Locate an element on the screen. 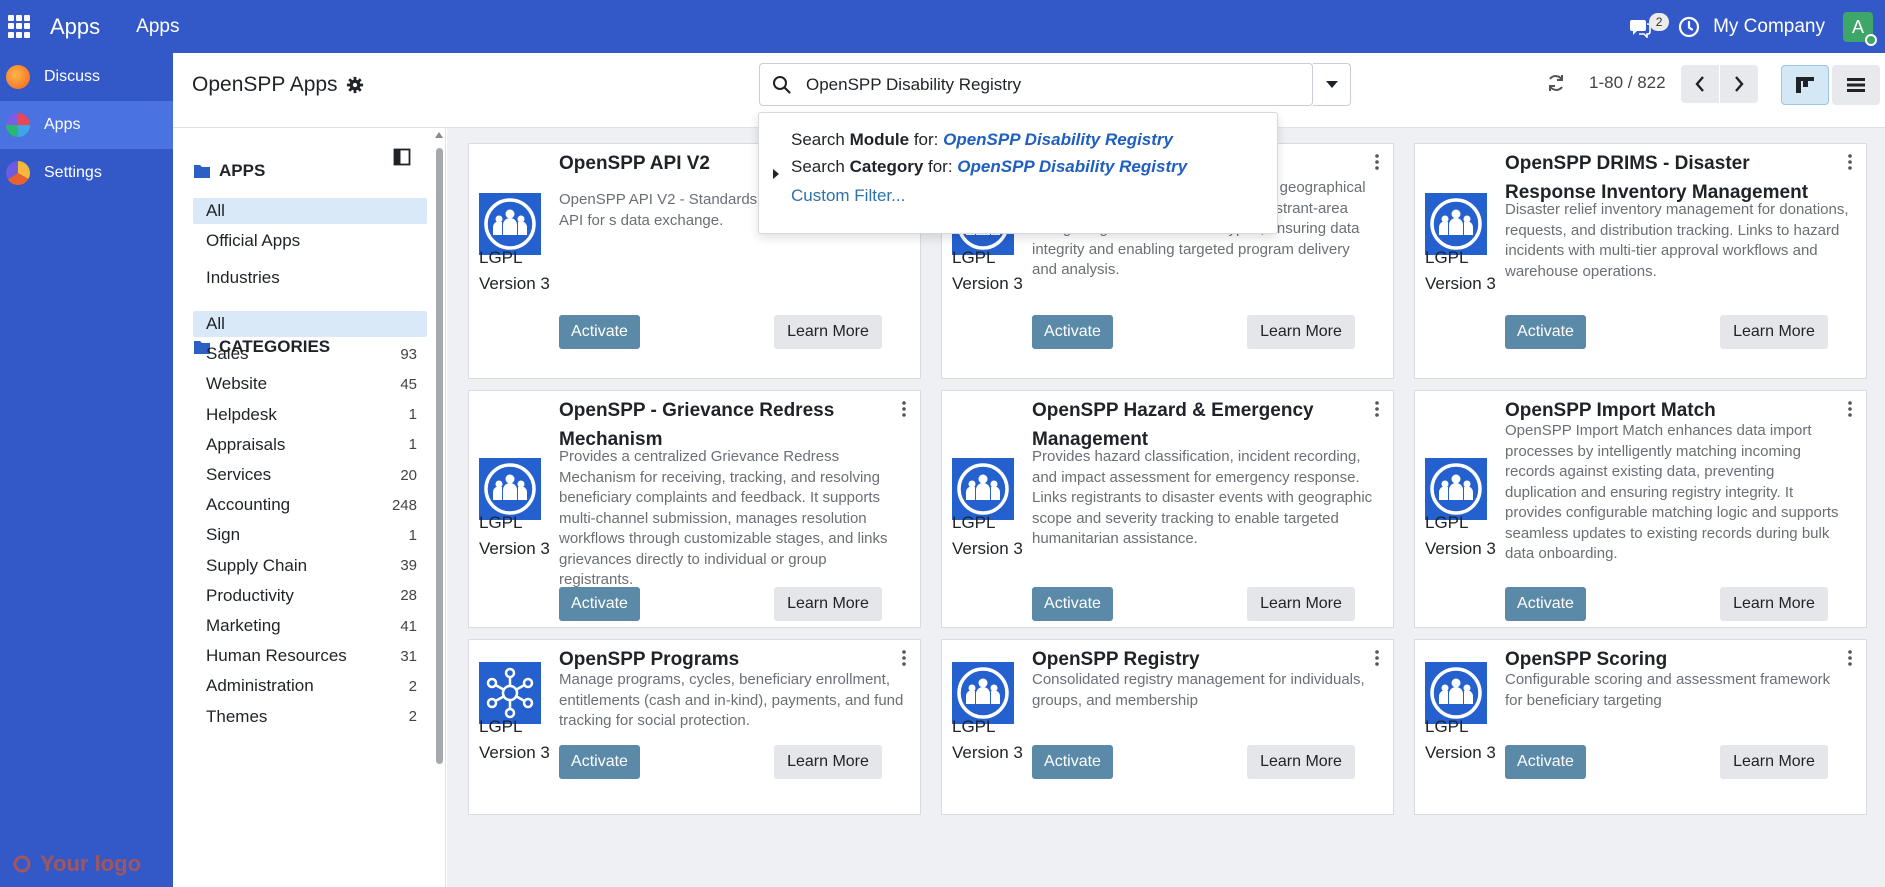  search-panel-scrollbar is located at coordinates (439, 509).